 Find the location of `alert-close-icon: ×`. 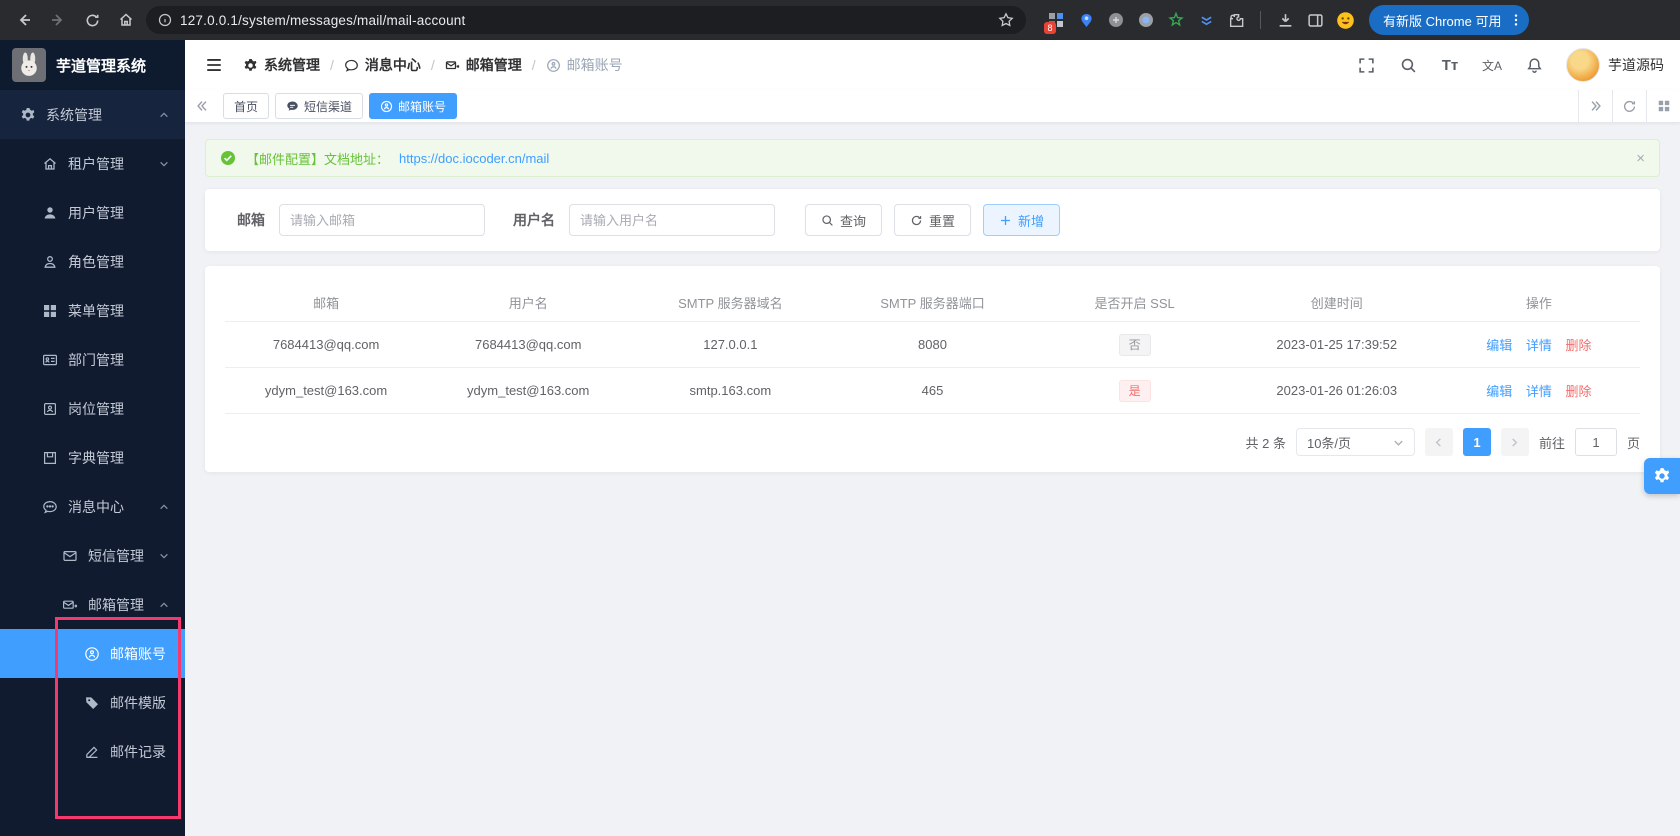

alert-close-icon: × is located at coordinates (1640, 158).